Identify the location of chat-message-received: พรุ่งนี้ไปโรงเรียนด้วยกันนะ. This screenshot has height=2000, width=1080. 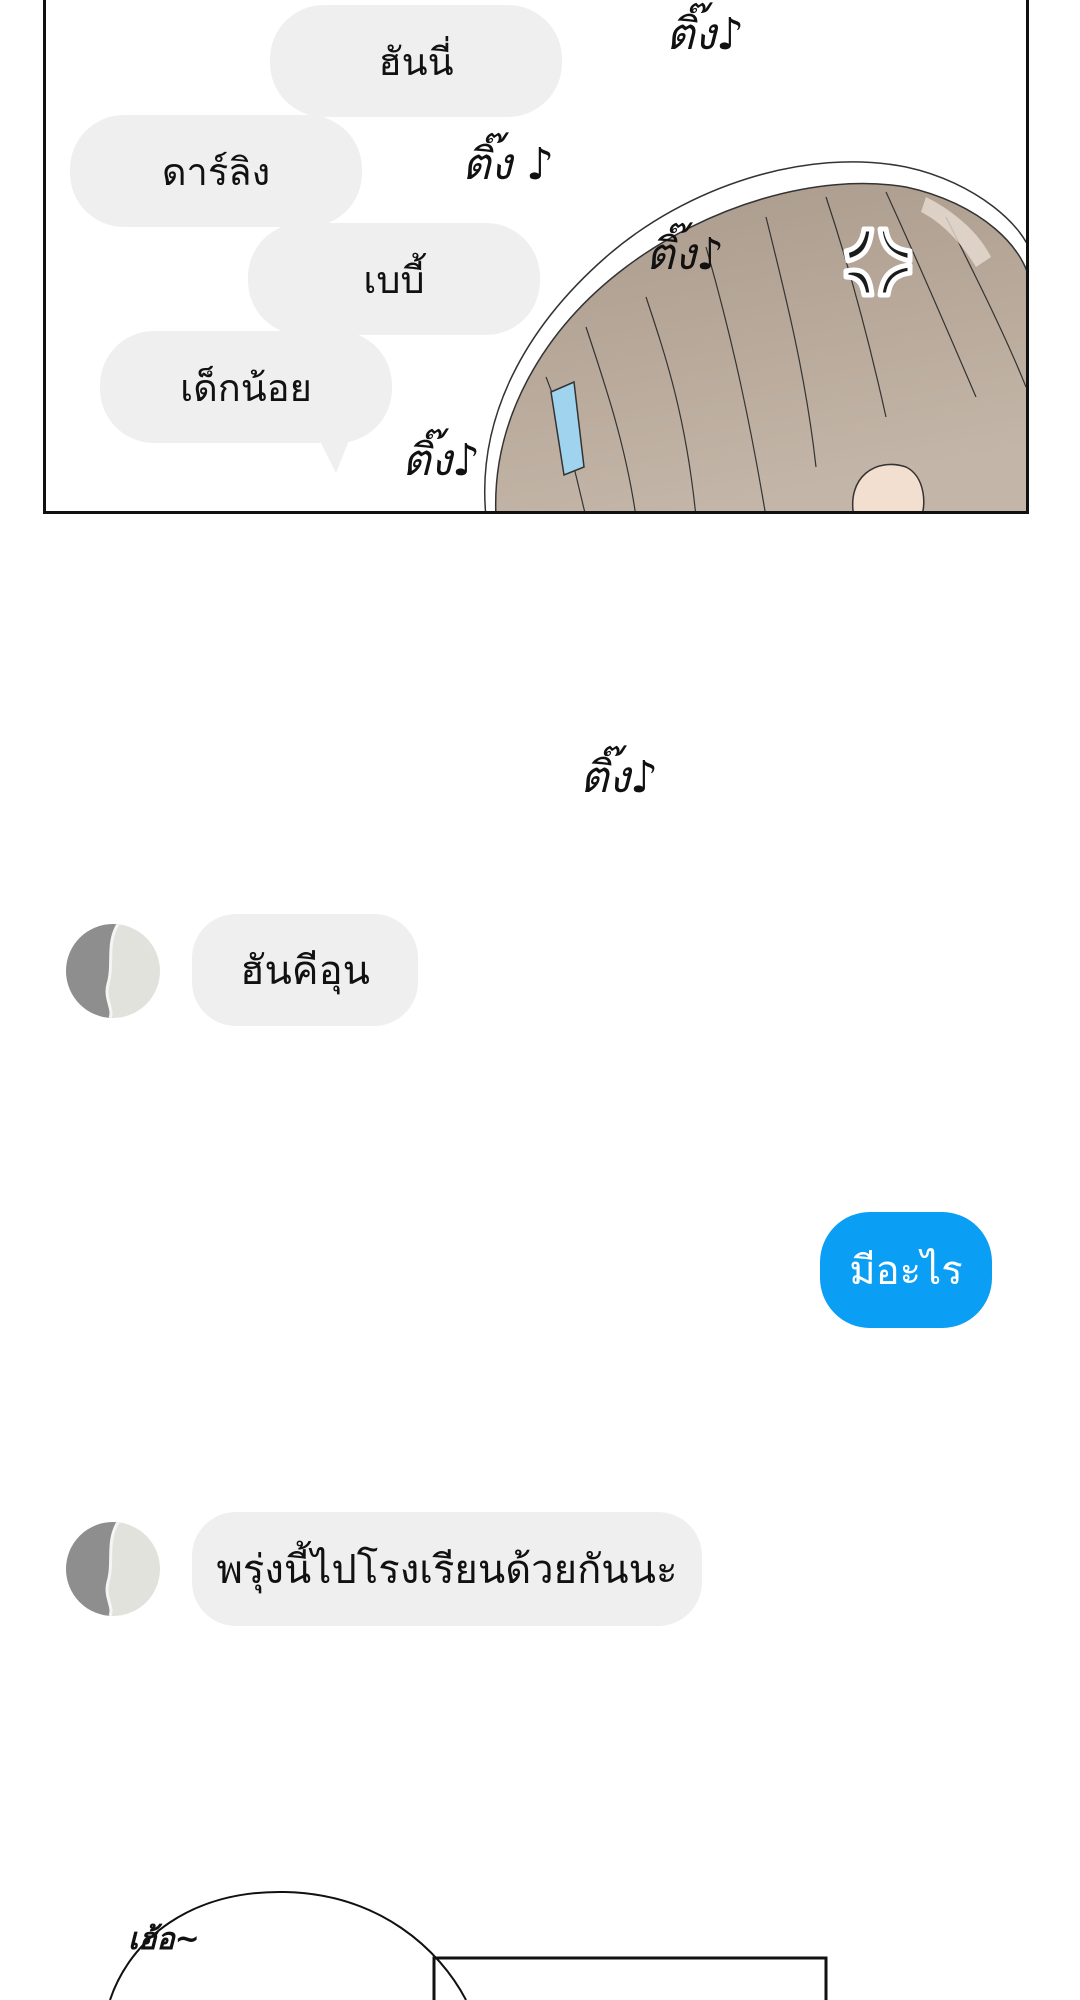
(447, 1569).